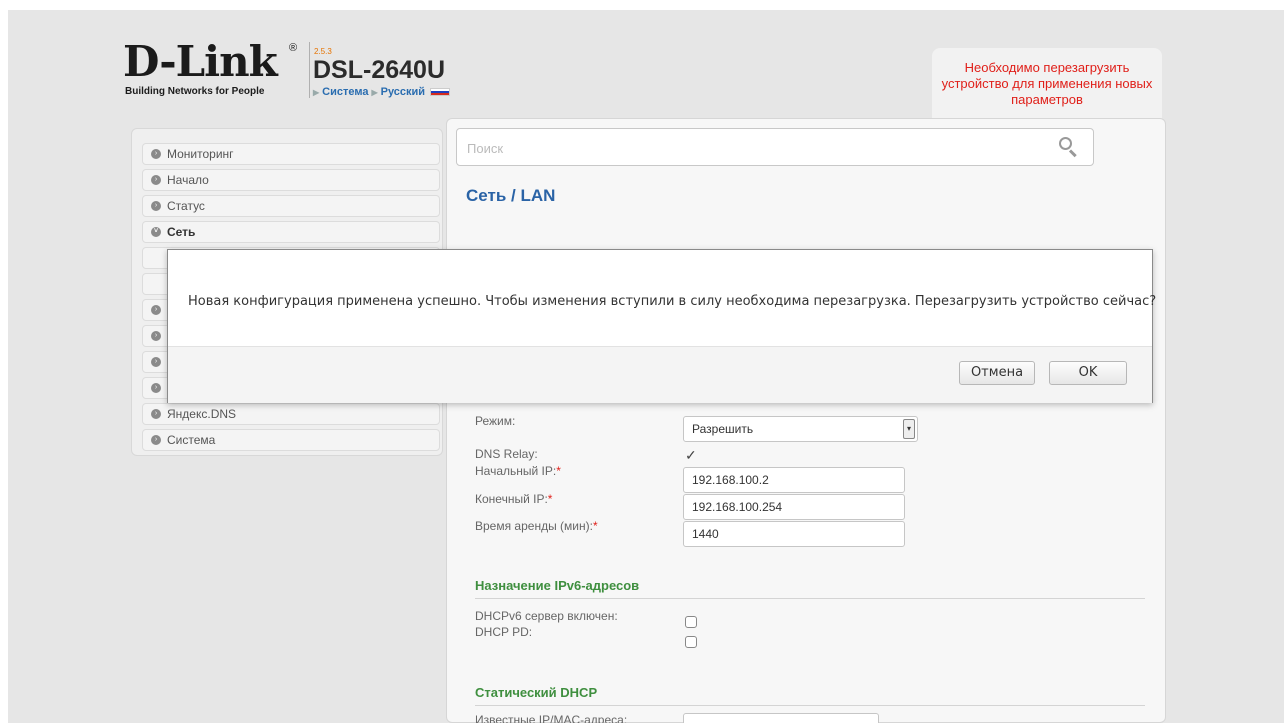  Describe the element at coordinates (200, 154) in the screenshot. I see `sidebar-item-label: Мониторинг` at that location.